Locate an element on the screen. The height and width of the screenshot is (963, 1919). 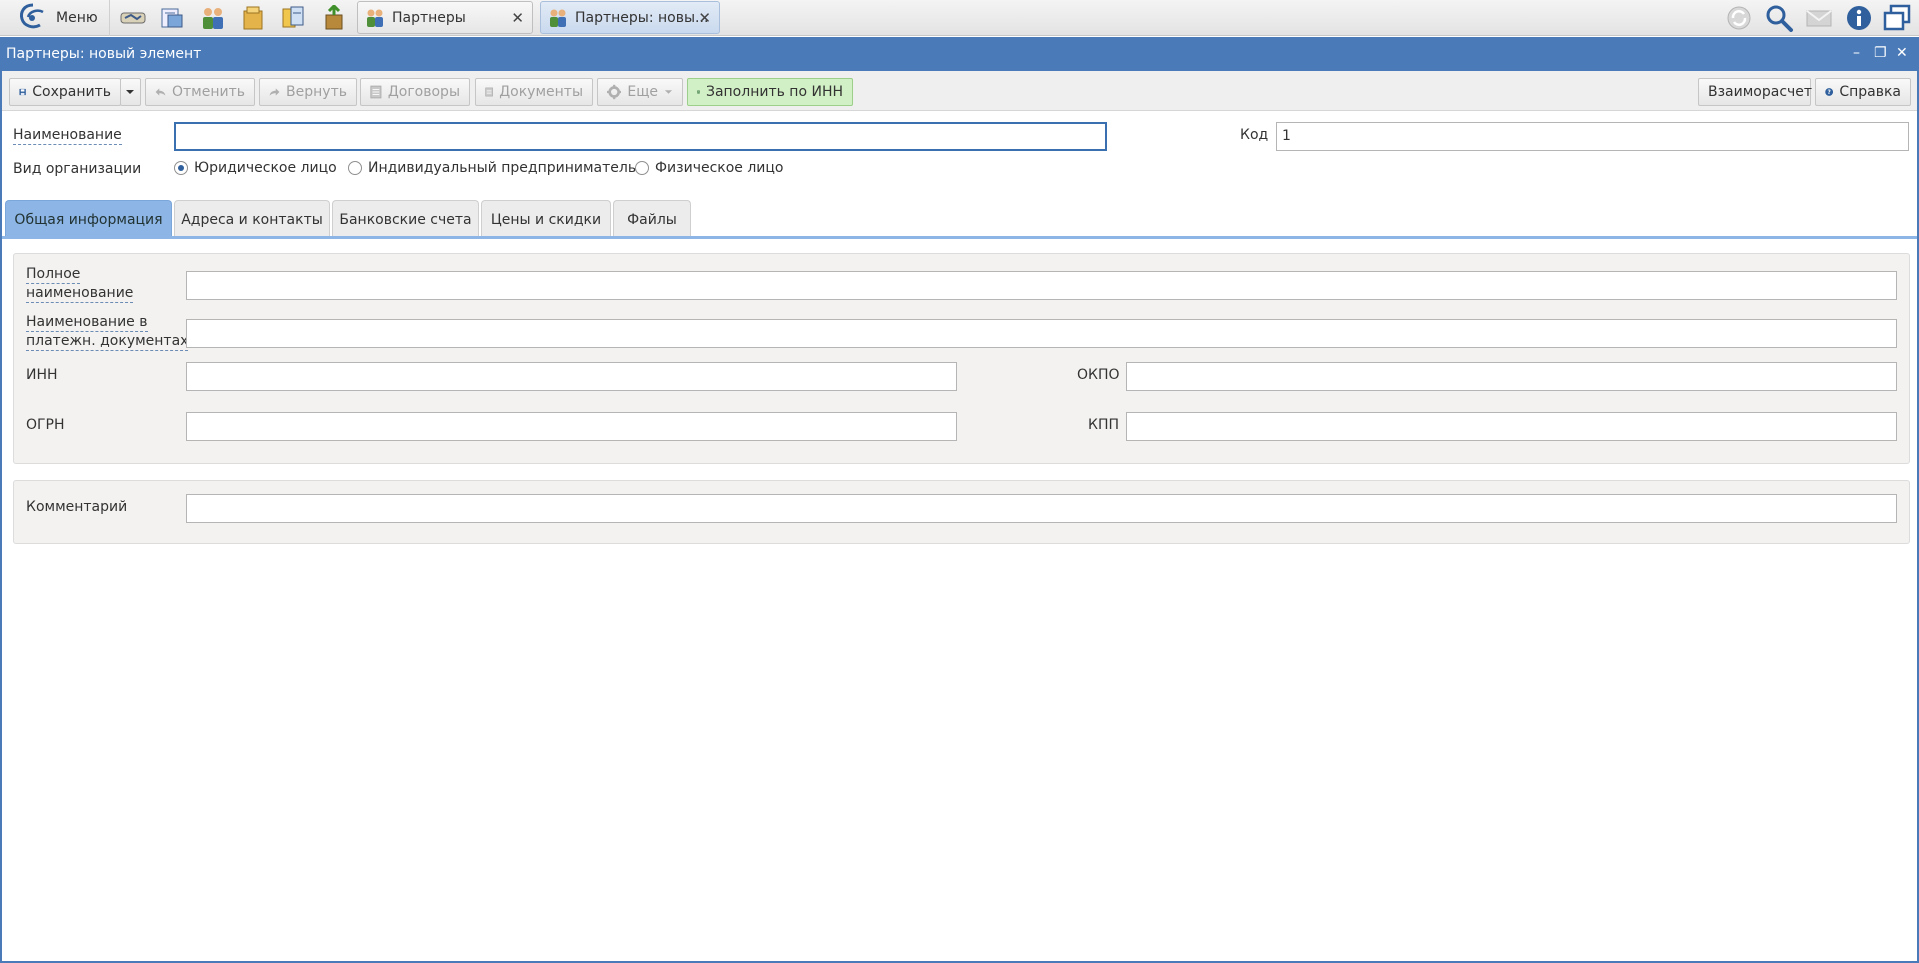
redo-icon is located at coordinates (274, 92).